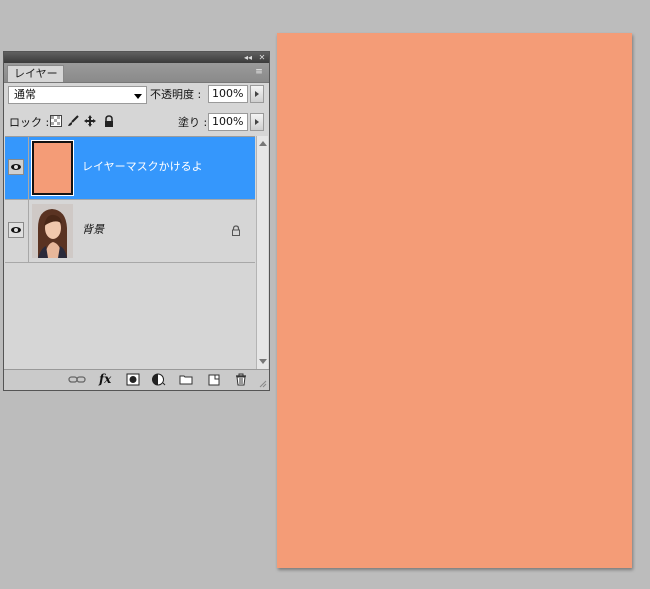  Describe the element at coordinates (262, 57) in the screenshot. I see `close-icon: ✕` at that location.